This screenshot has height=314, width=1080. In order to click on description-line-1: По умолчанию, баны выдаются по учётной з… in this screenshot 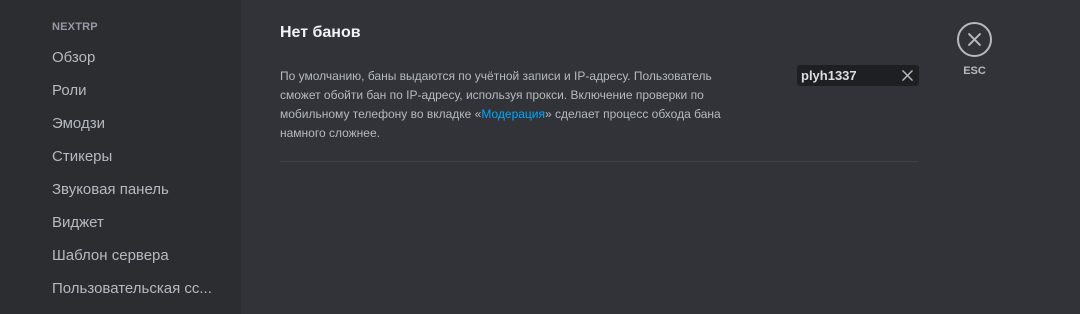, I will do `click(496, 76)`.